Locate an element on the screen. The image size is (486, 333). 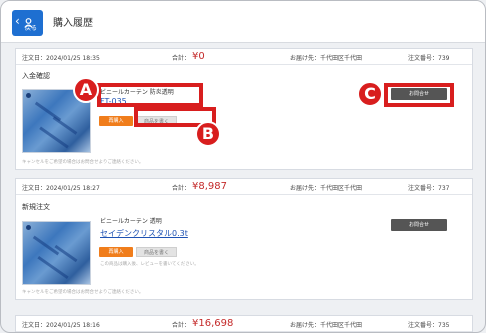
product-link: セイデンクリスタル0.3t is located at coordinates (144, 233).